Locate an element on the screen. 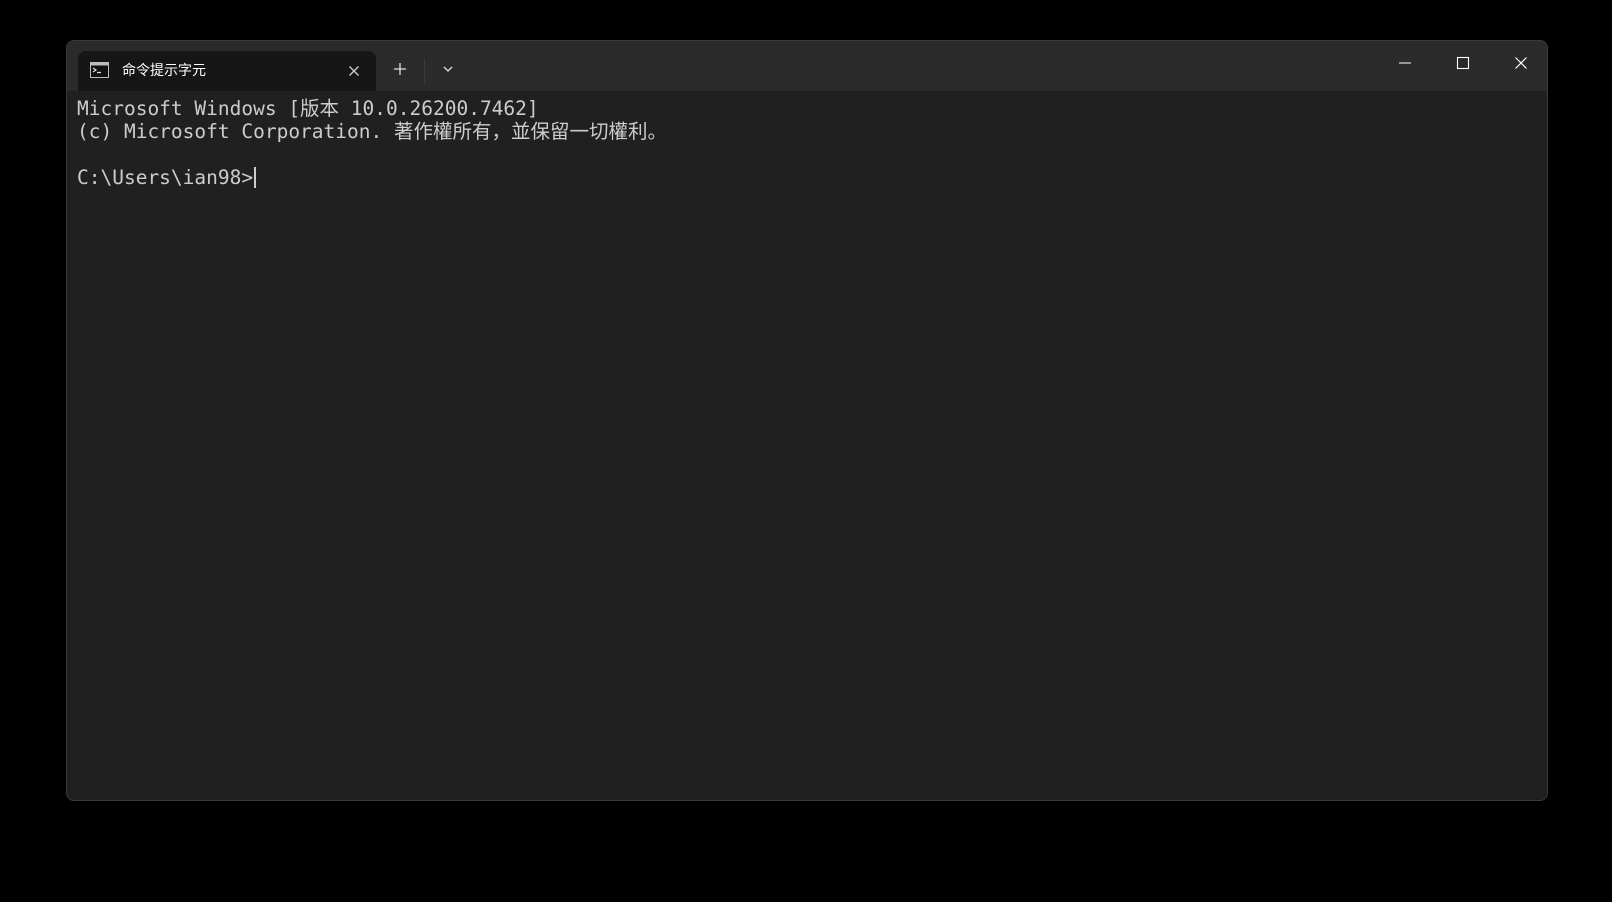 The image size is (1612, 902). plus-icon is located at coordinates (400, 71).